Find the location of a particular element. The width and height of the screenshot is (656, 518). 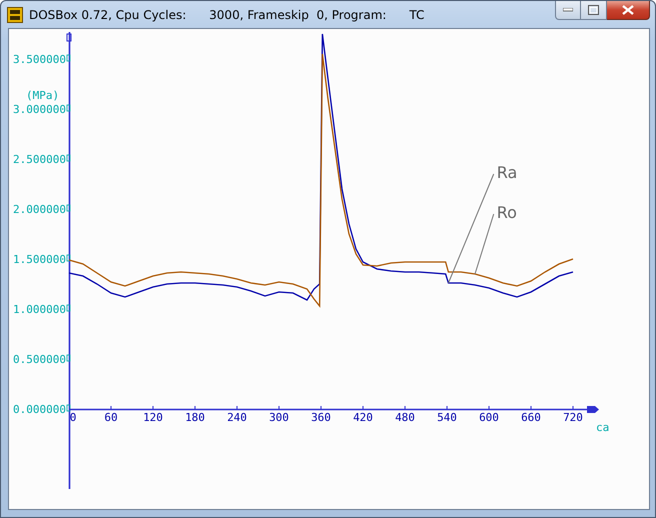

y-tick-label: 0.000000 is located at coordinates (39, 409).